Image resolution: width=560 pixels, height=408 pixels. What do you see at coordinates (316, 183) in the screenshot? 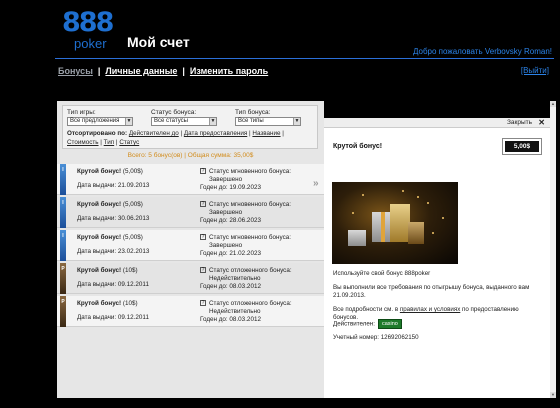
I see `selected-arrow-icon: »` at bounding box center [316, 183].